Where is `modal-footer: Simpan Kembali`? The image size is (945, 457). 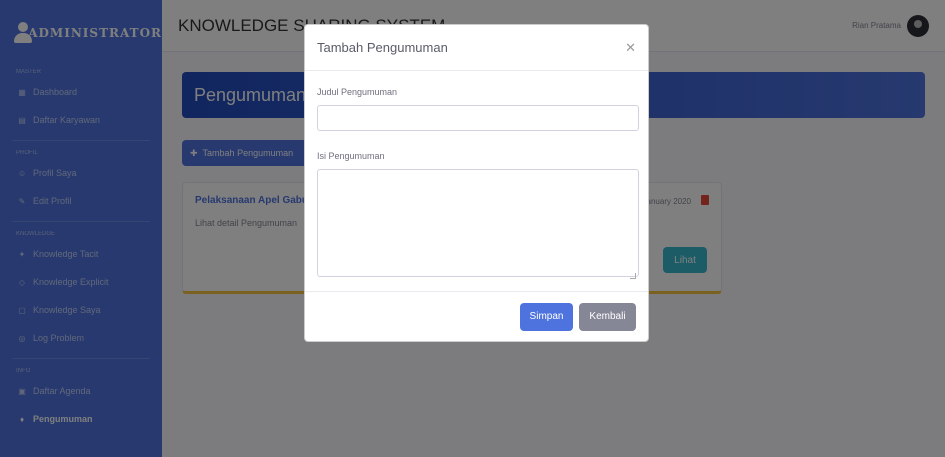
modal-footer: Simpan Kembali is located at coordinates (476, 316).